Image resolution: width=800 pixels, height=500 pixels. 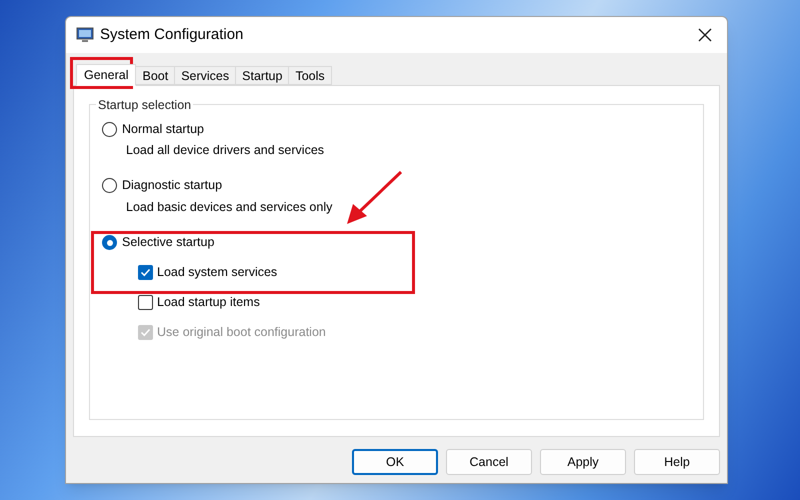 What do you see at coordinates (85, 35) in the screenshot?
I see `computer-icon` at bounding box center [85, 35].